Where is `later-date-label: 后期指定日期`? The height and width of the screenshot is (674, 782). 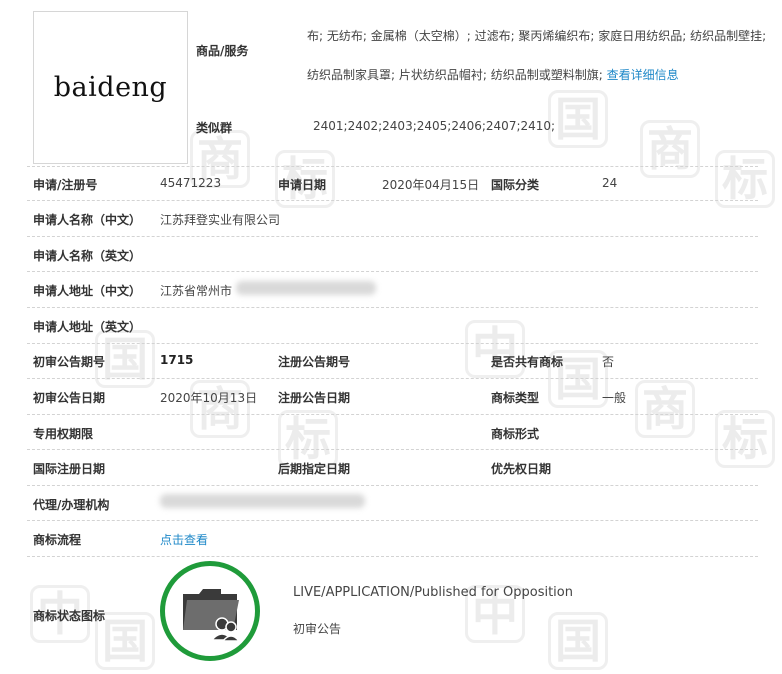 later-date-label: 后期指定日期 is located at coordinates (314, 469).